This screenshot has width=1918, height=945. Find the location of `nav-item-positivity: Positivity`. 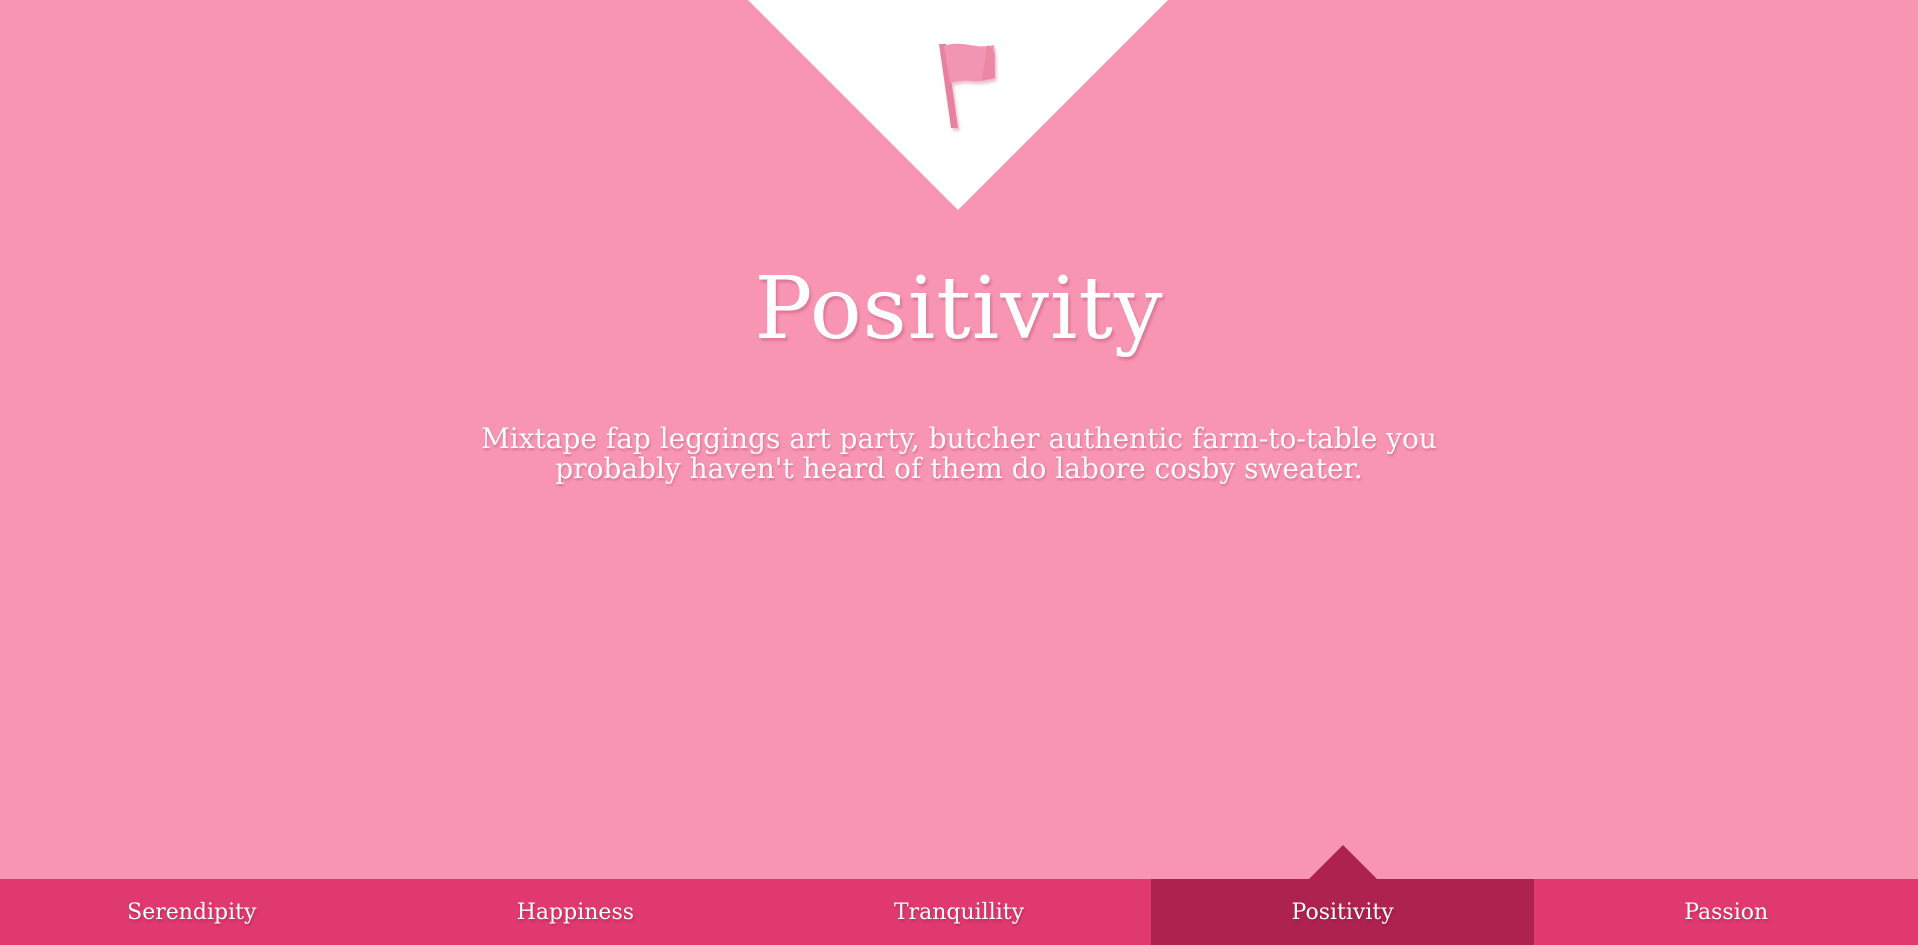

nav-item-positivity: Positivity is located at coordinates (1342, 912).